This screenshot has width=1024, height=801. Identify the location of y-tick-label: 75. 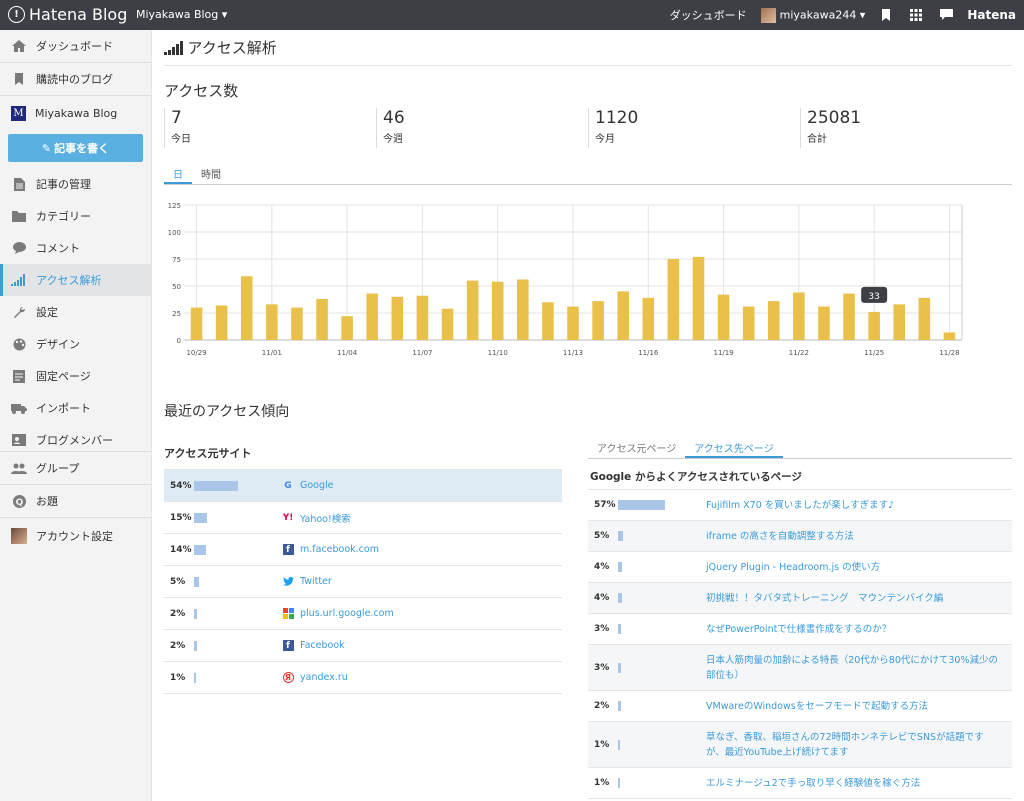
(176, 260).